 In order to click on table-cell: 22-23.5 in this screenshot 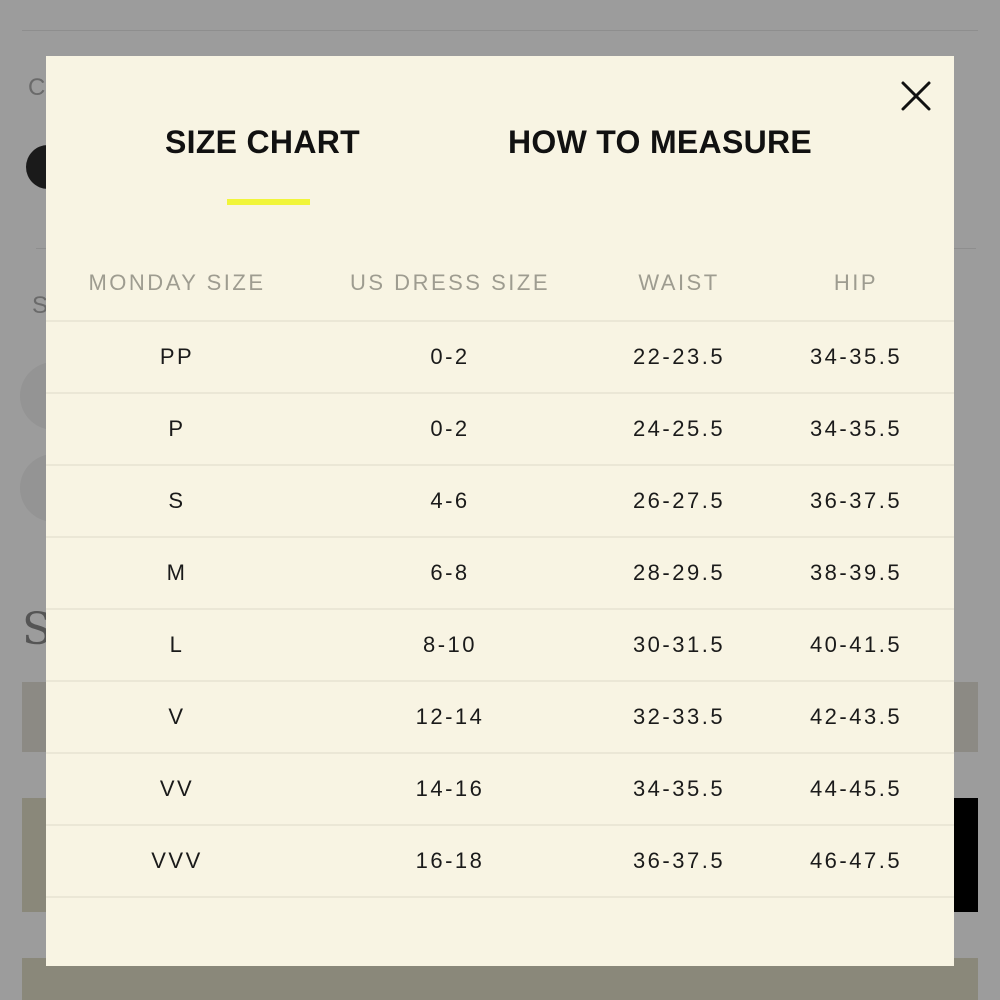, I will do `click(679, 356)`.